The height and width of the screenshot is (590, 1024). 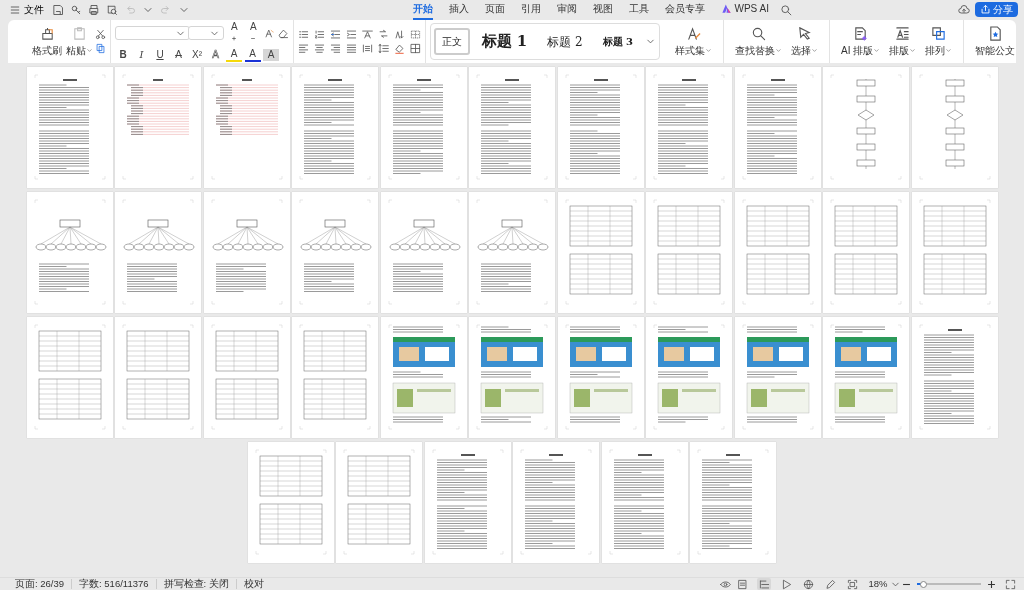 I want to click on fit-page-button, so click(x=852, y=584).